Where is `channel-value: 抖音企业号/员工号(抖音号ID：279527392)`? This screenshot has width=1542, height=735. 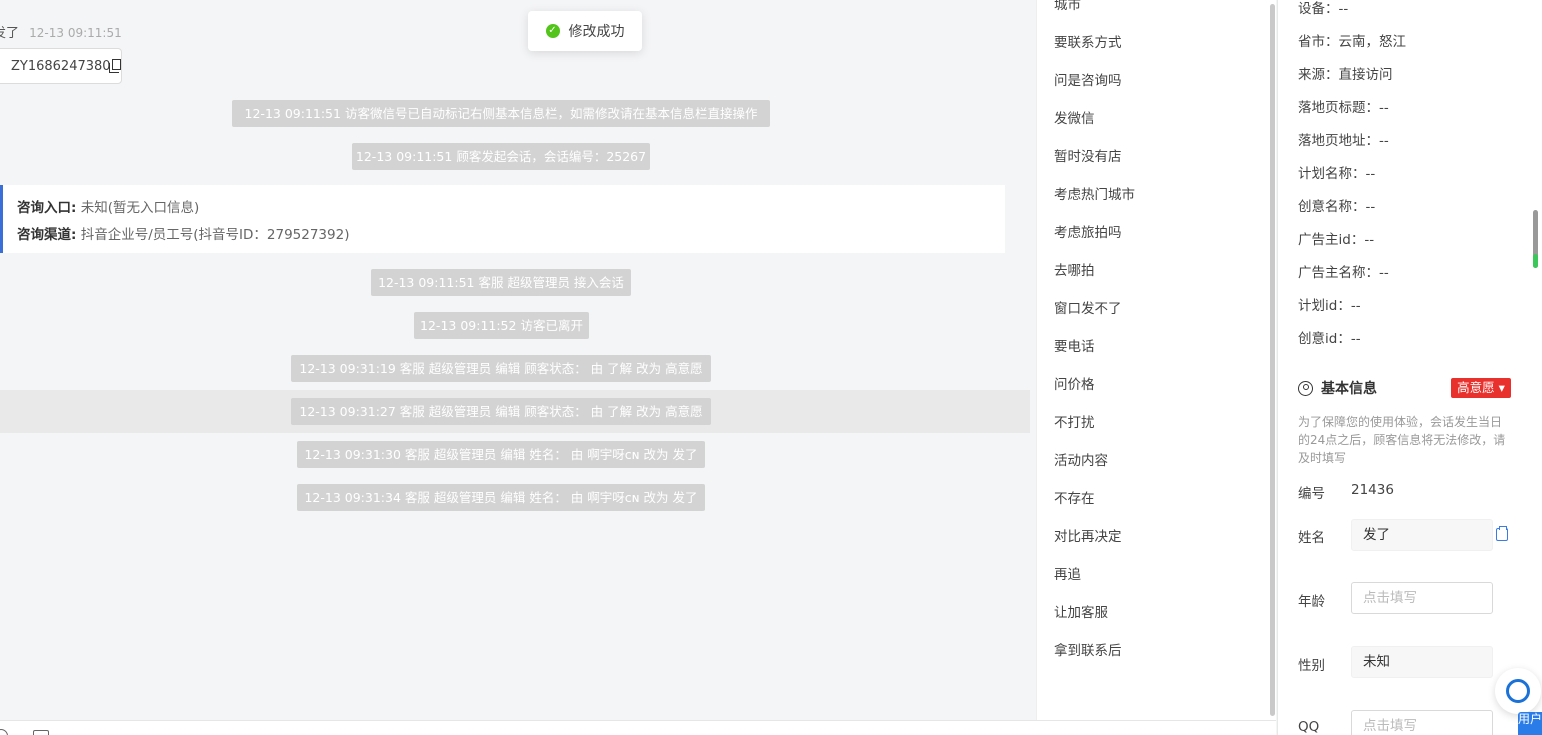
channel-value: 抖音企业号/员工号(抖音号ID：279527392) is located at coordinates (215, 235).